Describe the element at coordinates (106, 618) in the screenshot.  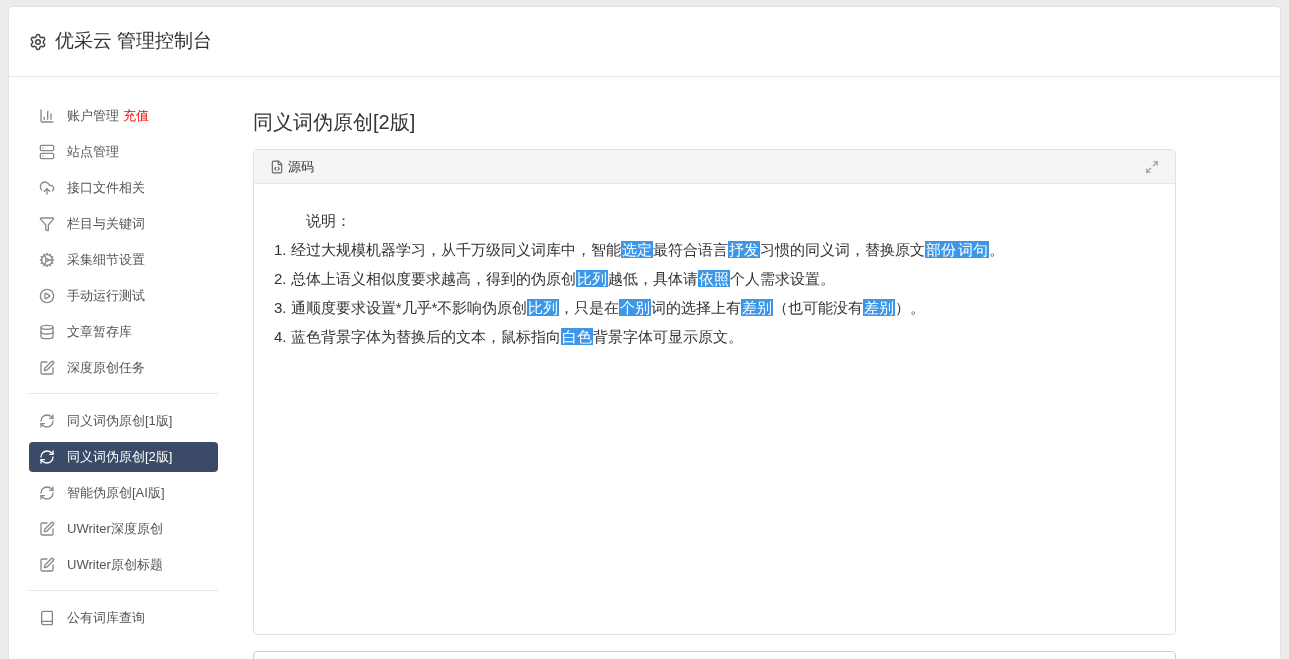
I see `sidebar-label: 公有词库查询` at that location.